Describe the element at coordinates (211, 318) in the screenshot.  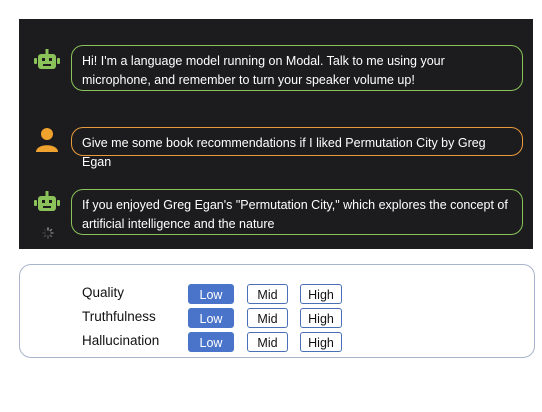
I see `truthfulness-low-button: Low` at that location.